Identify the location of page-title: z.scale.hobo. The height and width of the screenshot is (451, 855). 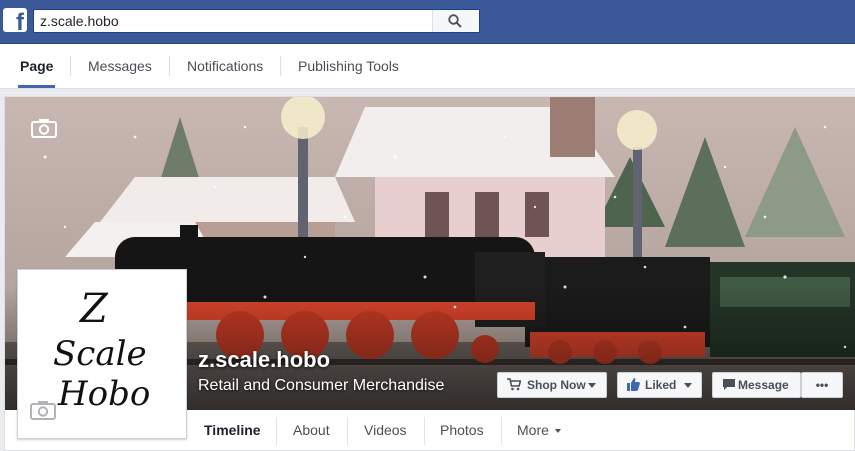
(264, 360).